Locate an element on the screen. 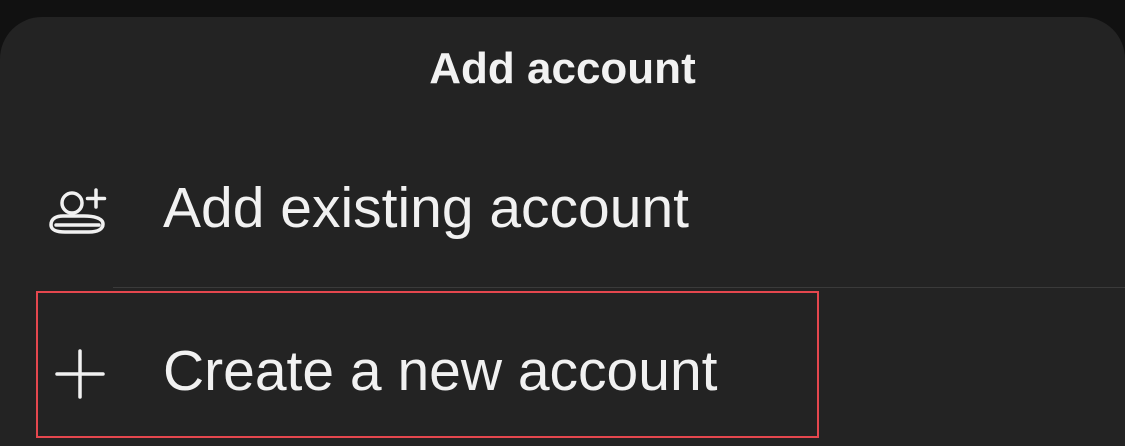  add-existing-account-label: Add existing account is located at coordinates (426, 208).